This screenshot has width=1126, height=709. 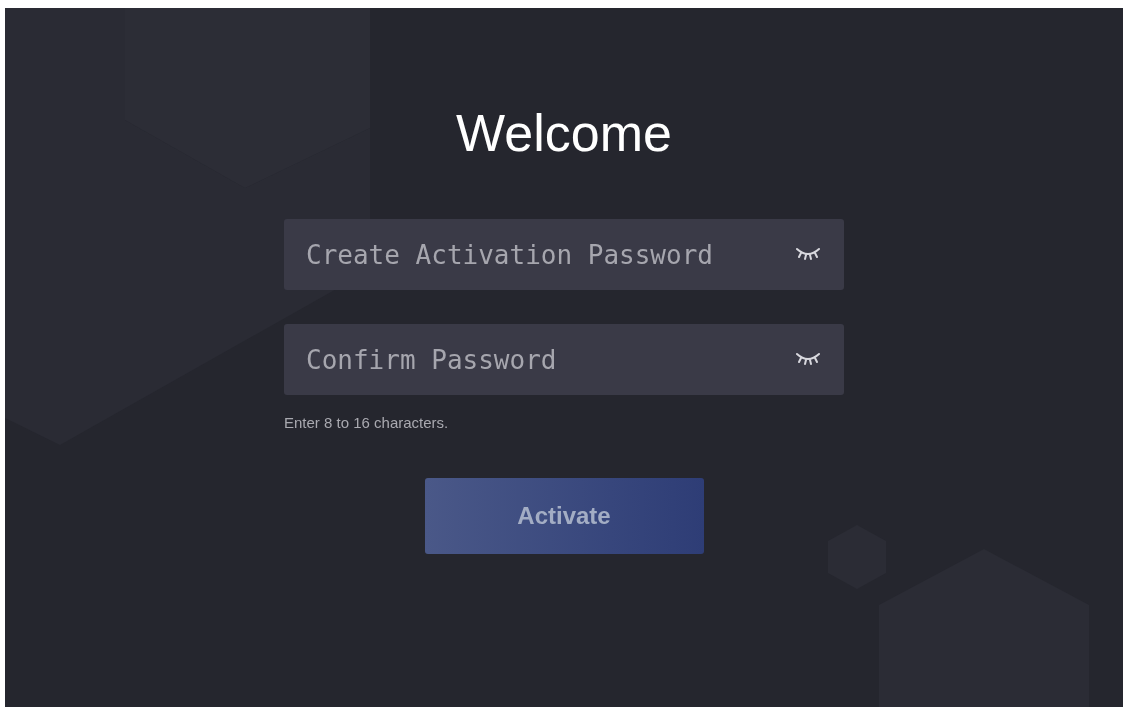 I want to click on password-field: Create Activation Password, so click(x=564, y=254).